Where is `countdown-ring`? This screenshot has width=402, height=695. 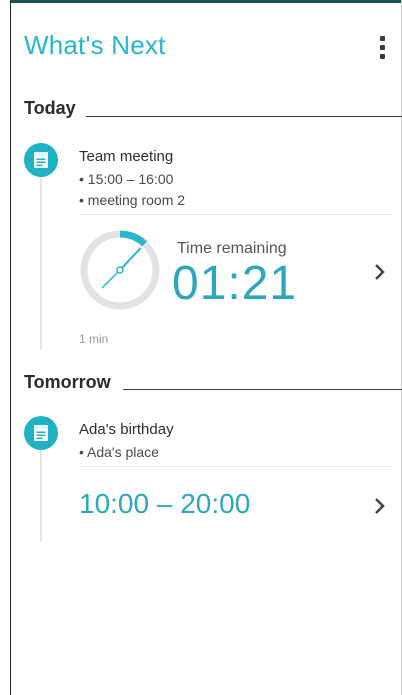 countdown-ring is located at coordinates (120, 270).